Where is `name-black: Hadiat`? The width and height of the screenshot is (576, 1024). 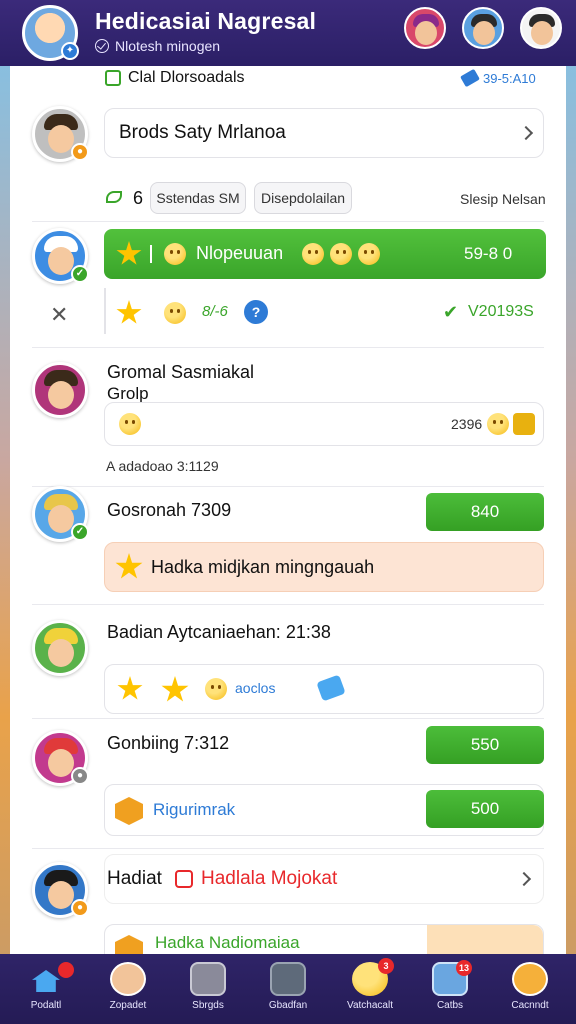
name-black: Hadiat is located at coordinates (134, 878).